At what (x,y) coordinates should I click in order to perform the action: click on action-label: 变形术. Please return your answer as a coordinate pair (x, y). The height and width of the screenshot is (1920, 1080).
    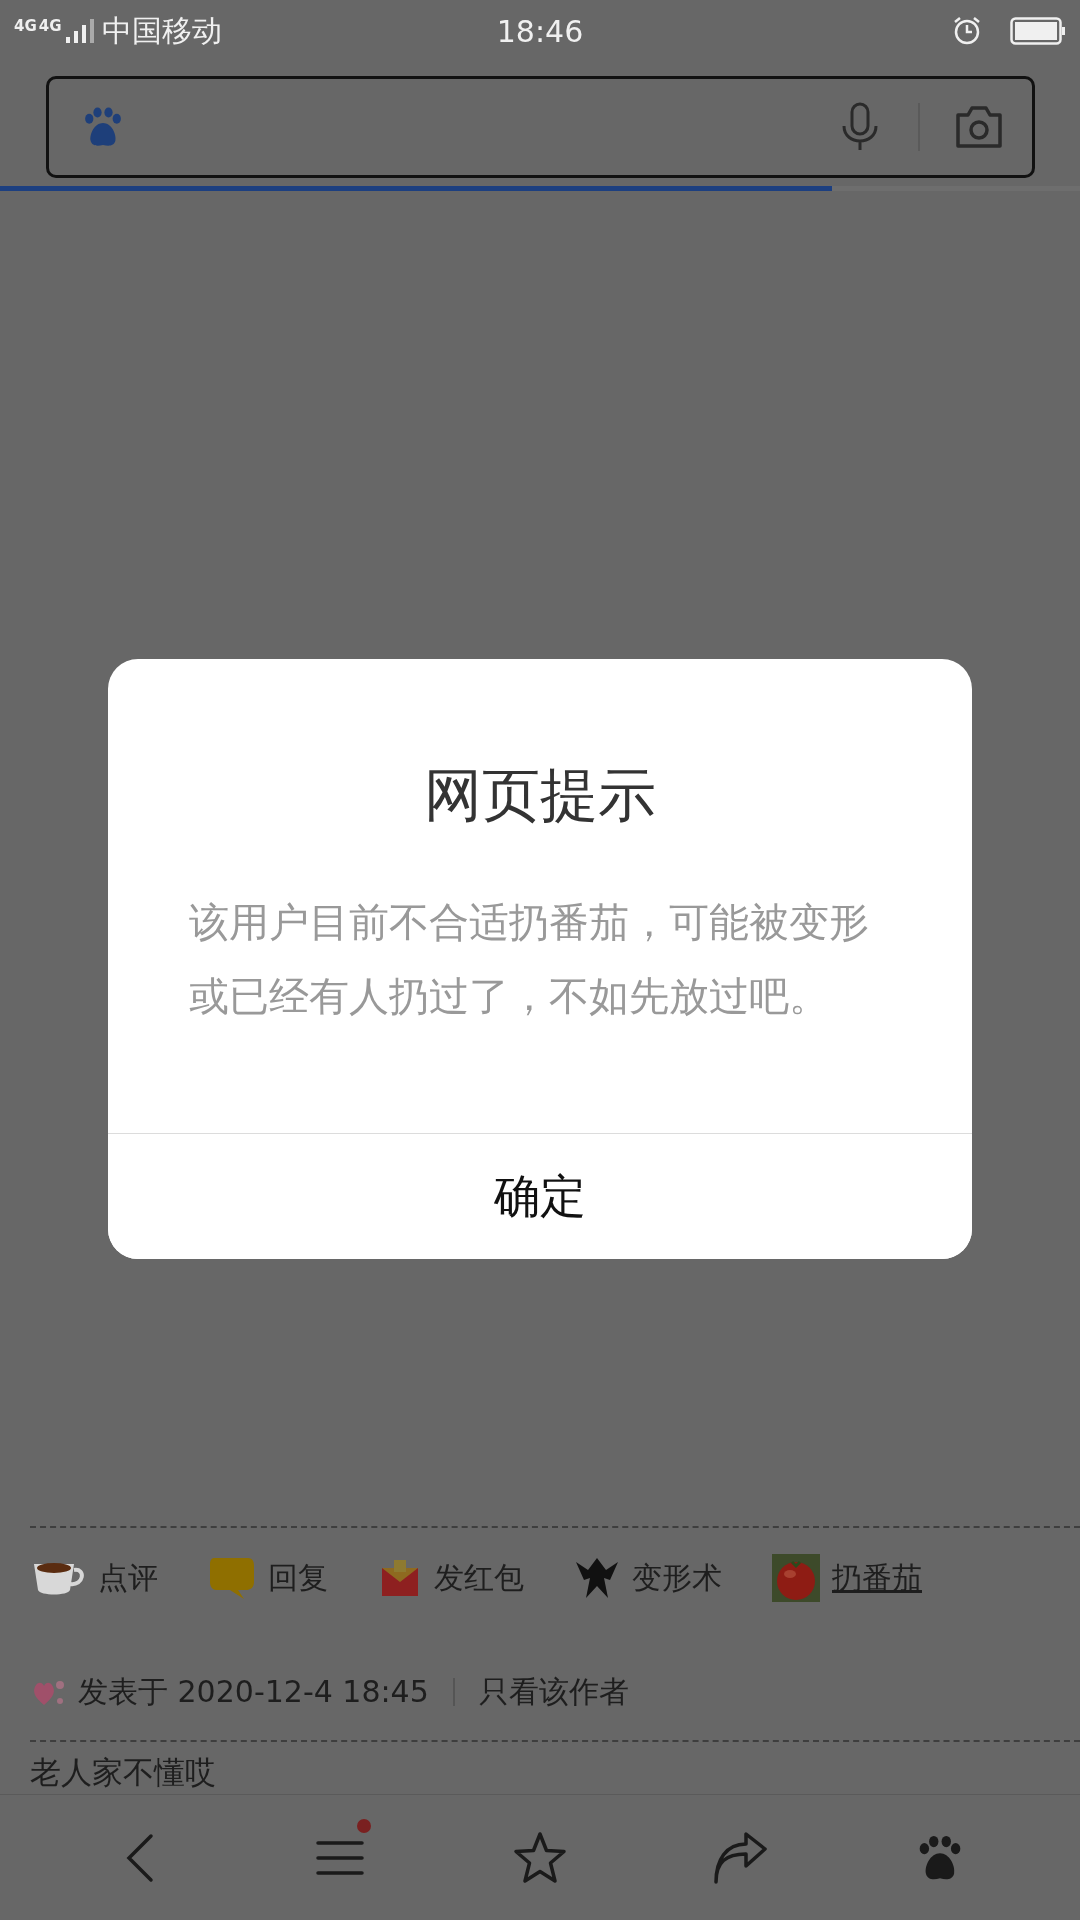
    Looking at the image, I should click on (677, 1578).